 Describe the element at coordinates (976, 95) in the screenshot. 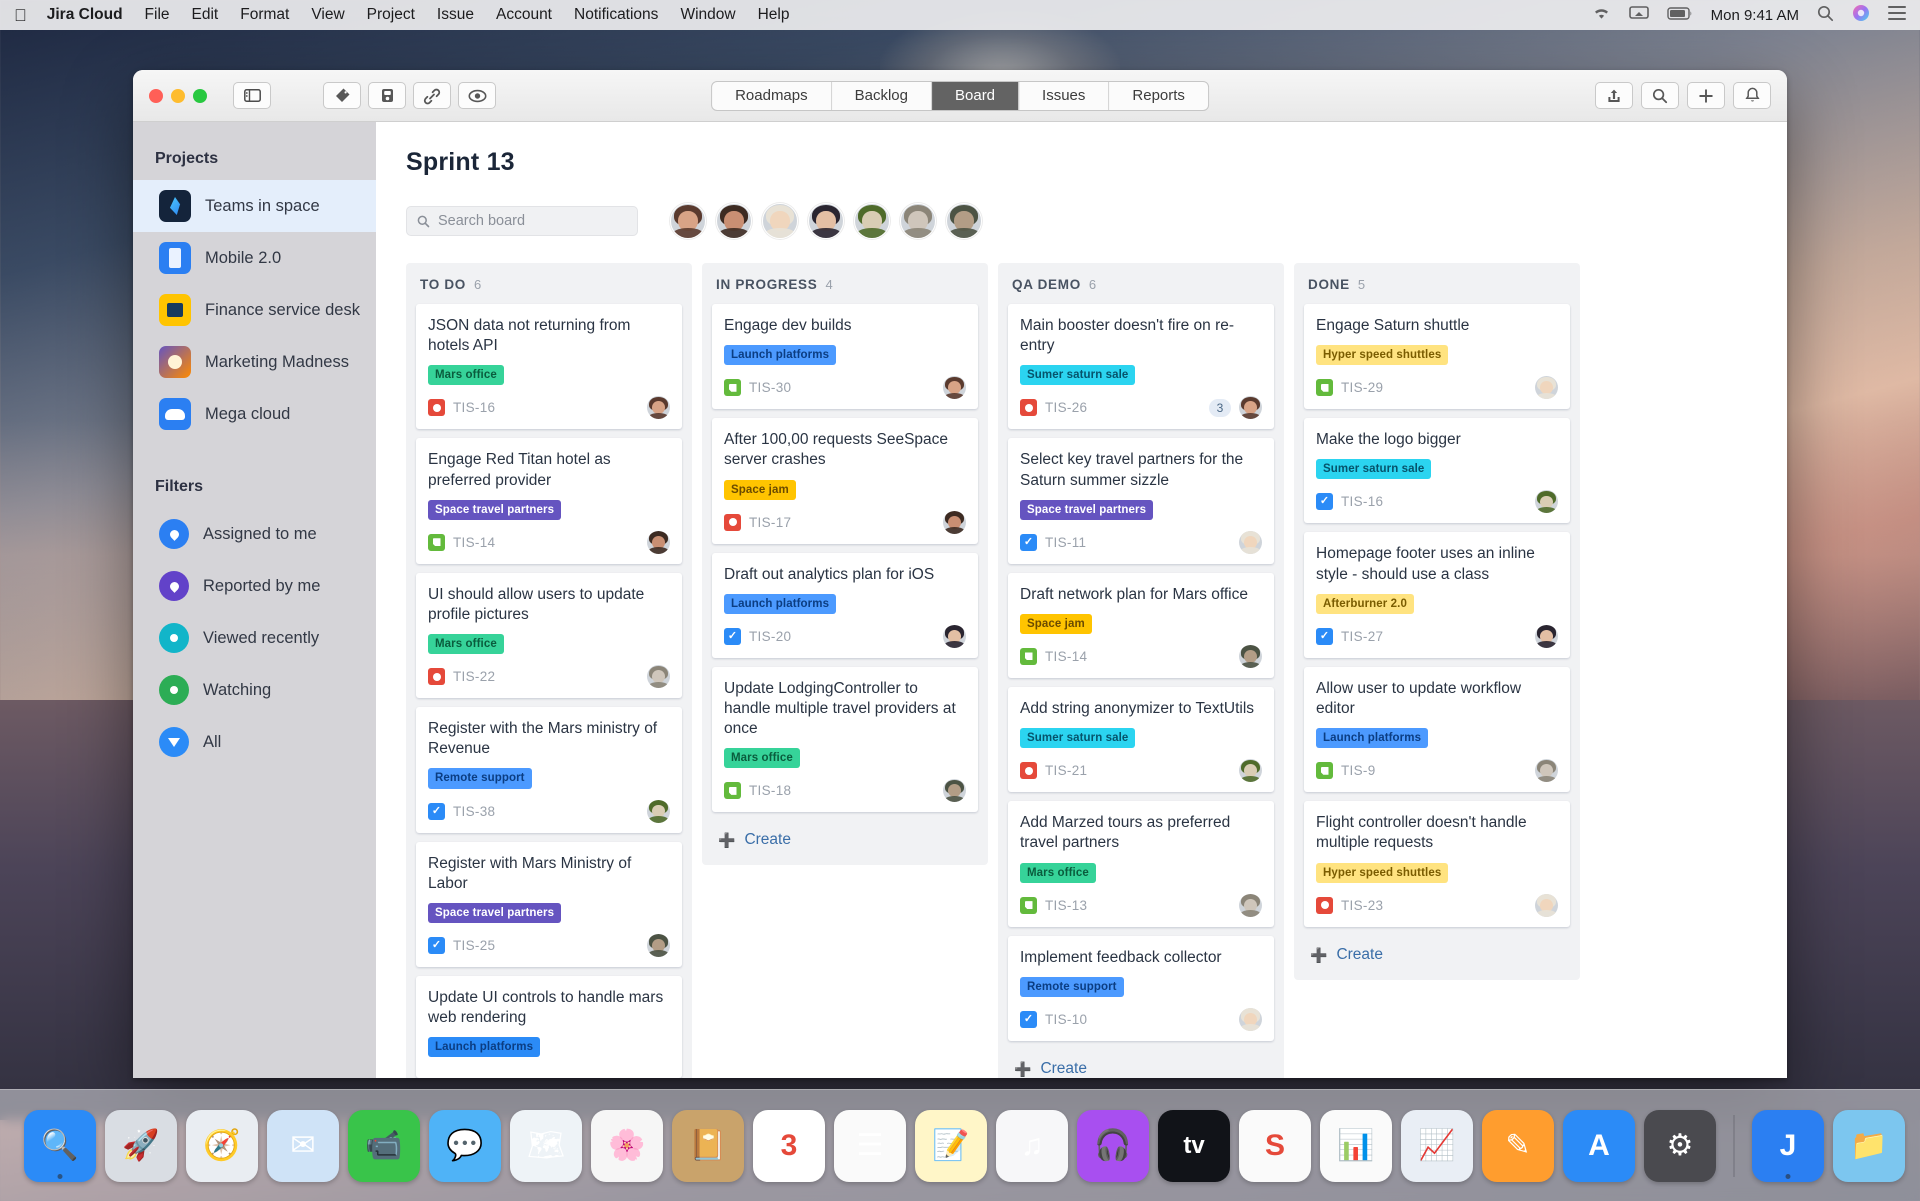

I see `tab-board: Board` at that location.